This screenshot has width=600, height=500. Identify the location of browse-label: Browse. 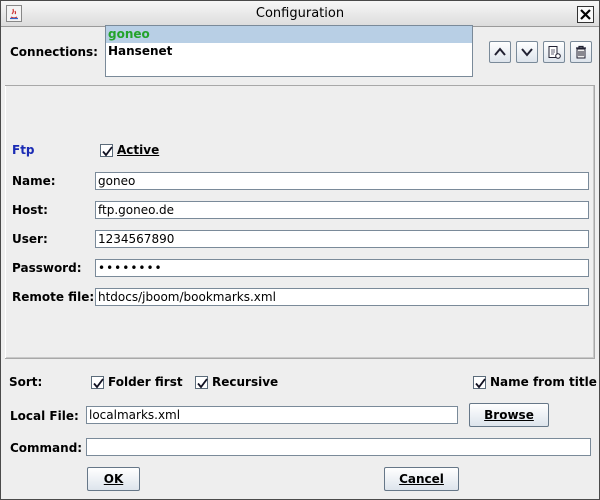
(509, 415).